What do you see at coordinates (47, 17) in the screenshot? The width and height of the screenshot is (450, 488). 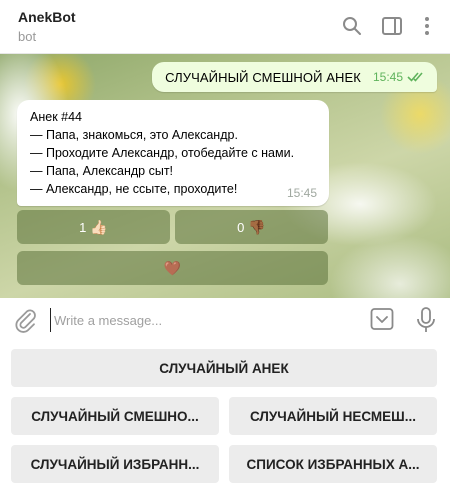 I see `chat-title: AnekBot` at bounding box center [47, 17].